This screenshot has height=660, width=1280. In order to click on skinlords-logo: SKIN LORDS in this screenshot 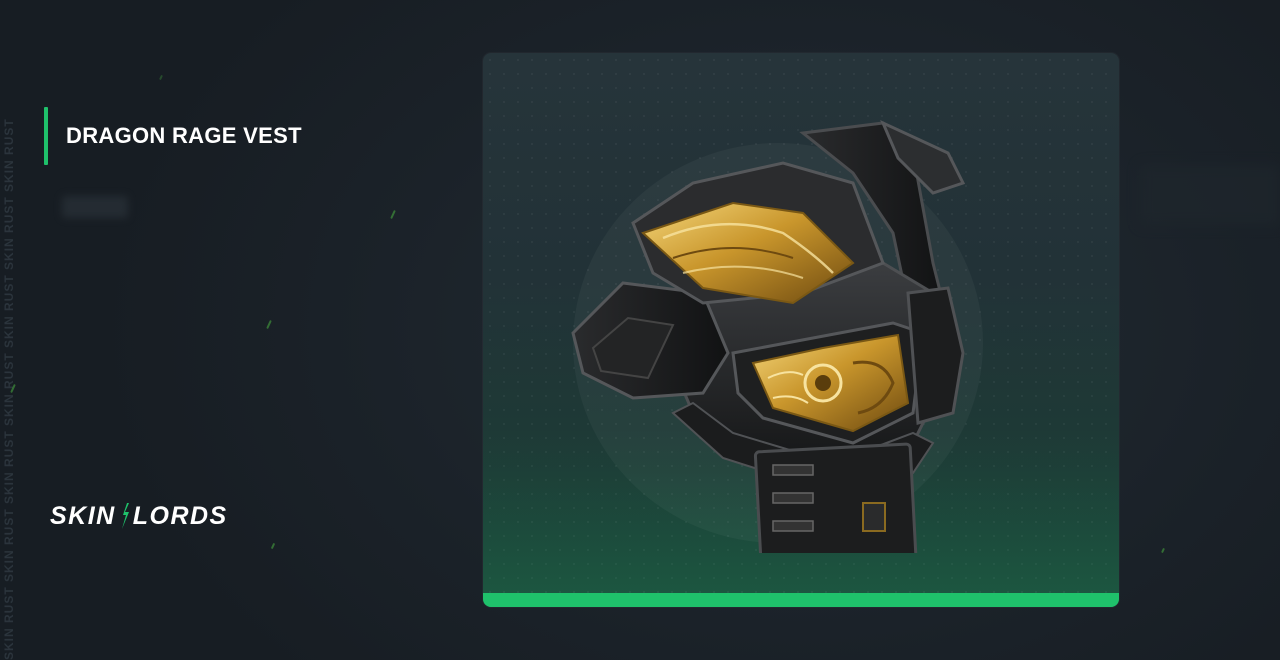, I will do `click(139, 516)`.